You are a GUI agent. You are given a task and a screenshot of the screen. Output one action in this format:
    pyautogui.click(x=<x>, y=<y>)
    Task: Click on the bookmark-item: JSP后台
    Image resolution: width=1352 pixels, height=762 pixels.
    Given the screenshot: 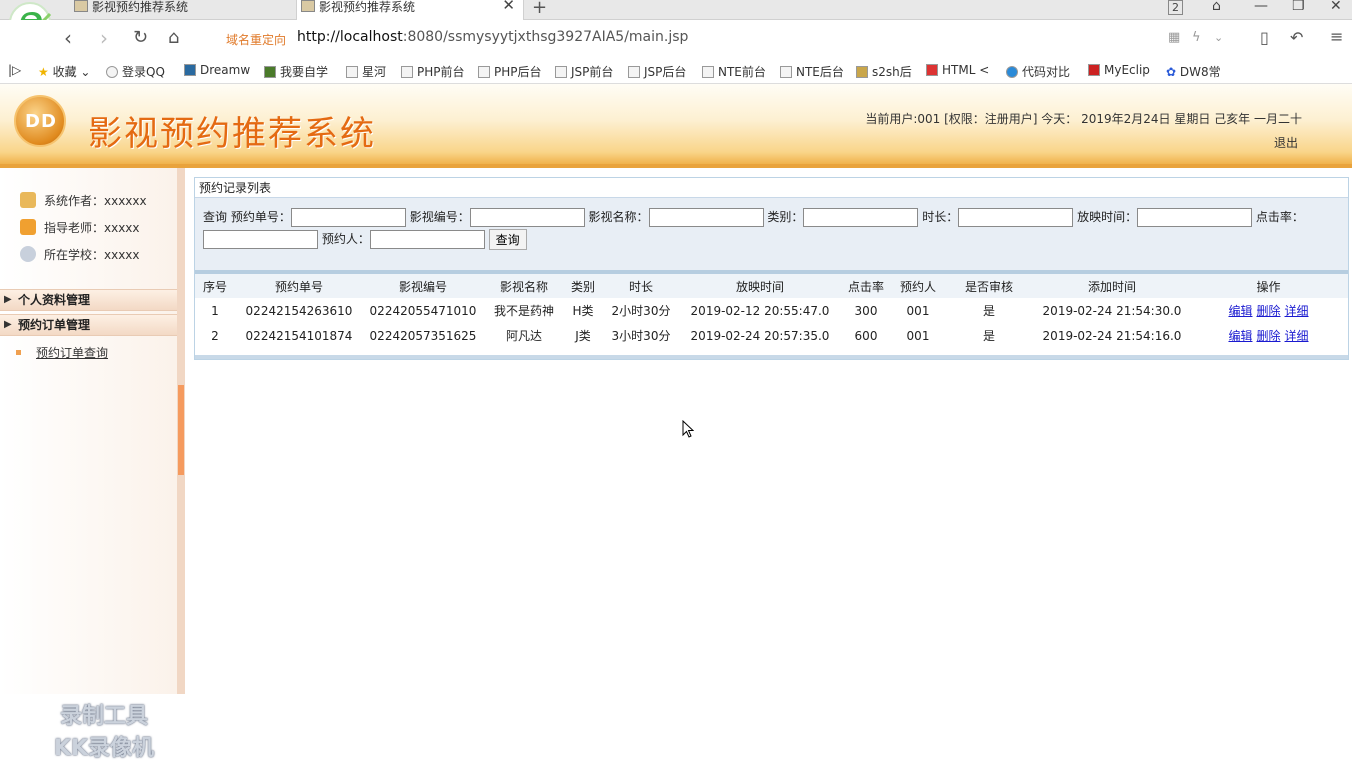 What is the action you would take?
    pyautogui.click(x=657, y=71)
    